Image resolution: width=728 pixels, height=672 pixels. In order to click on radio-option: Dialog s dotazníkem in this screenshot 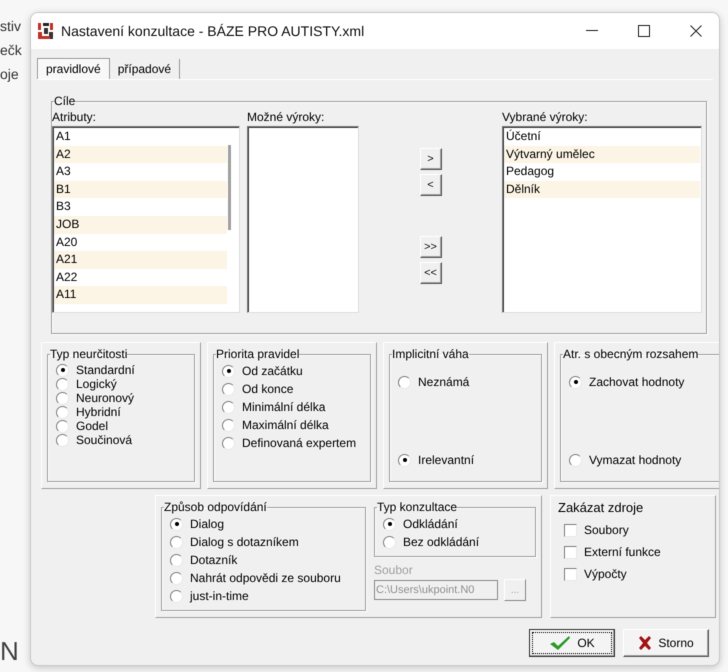, I will do `click(265, 542)`.